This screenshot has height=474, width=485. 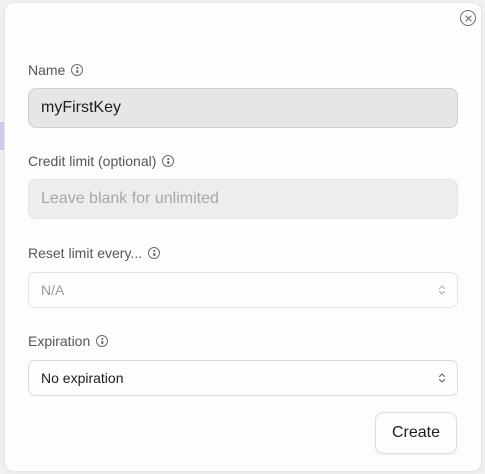 I want to click on credit-limit-input, so click(x=243, y=199).